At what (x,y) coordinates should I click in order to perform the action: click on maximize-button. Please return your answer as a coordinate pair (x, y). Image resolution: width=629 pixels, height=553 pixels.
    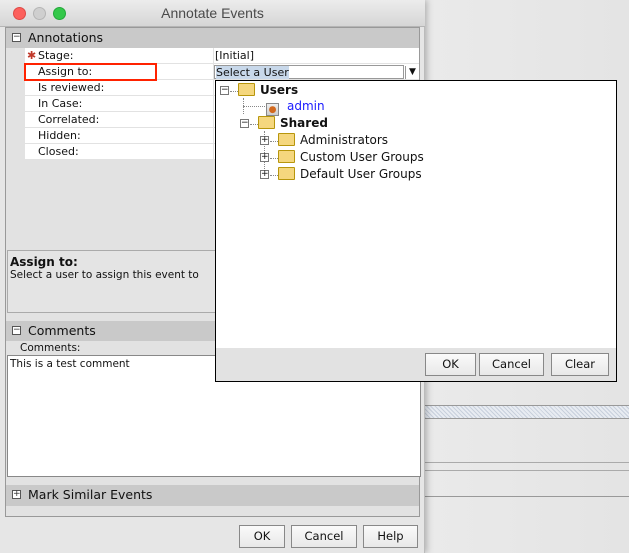
    Looking at the image, I should click on (59, 13).